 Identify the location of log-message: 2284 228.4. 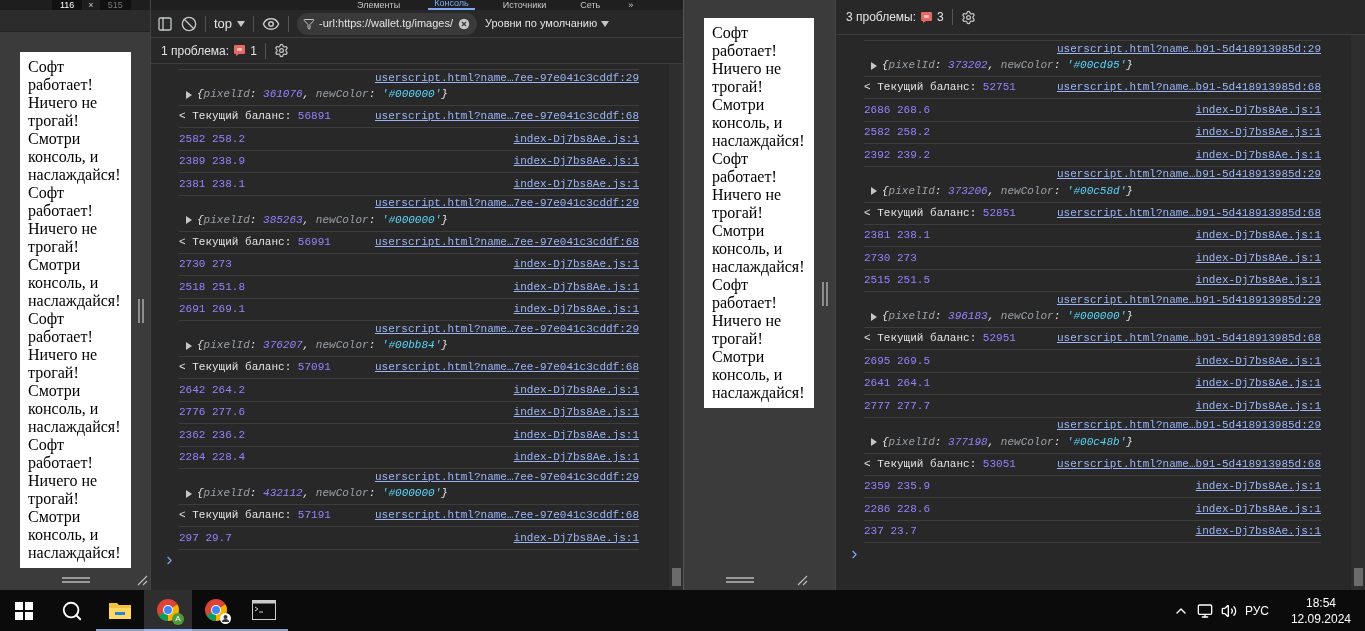
(212, 457).